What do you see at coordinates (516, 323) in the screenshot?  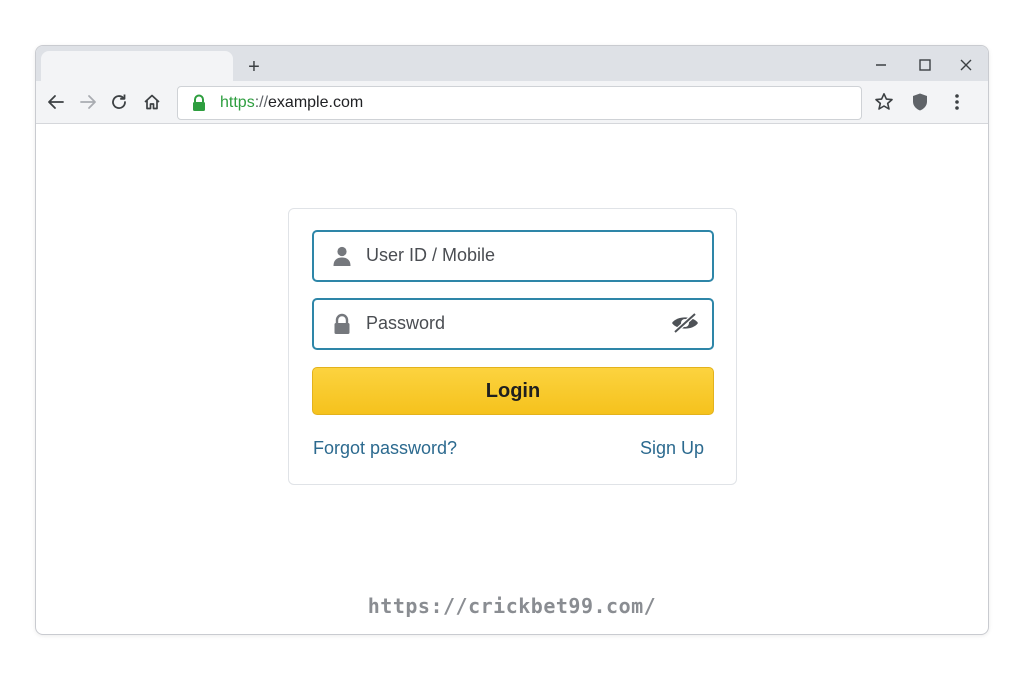 I see `password-input` at bounding box center [516, 323].